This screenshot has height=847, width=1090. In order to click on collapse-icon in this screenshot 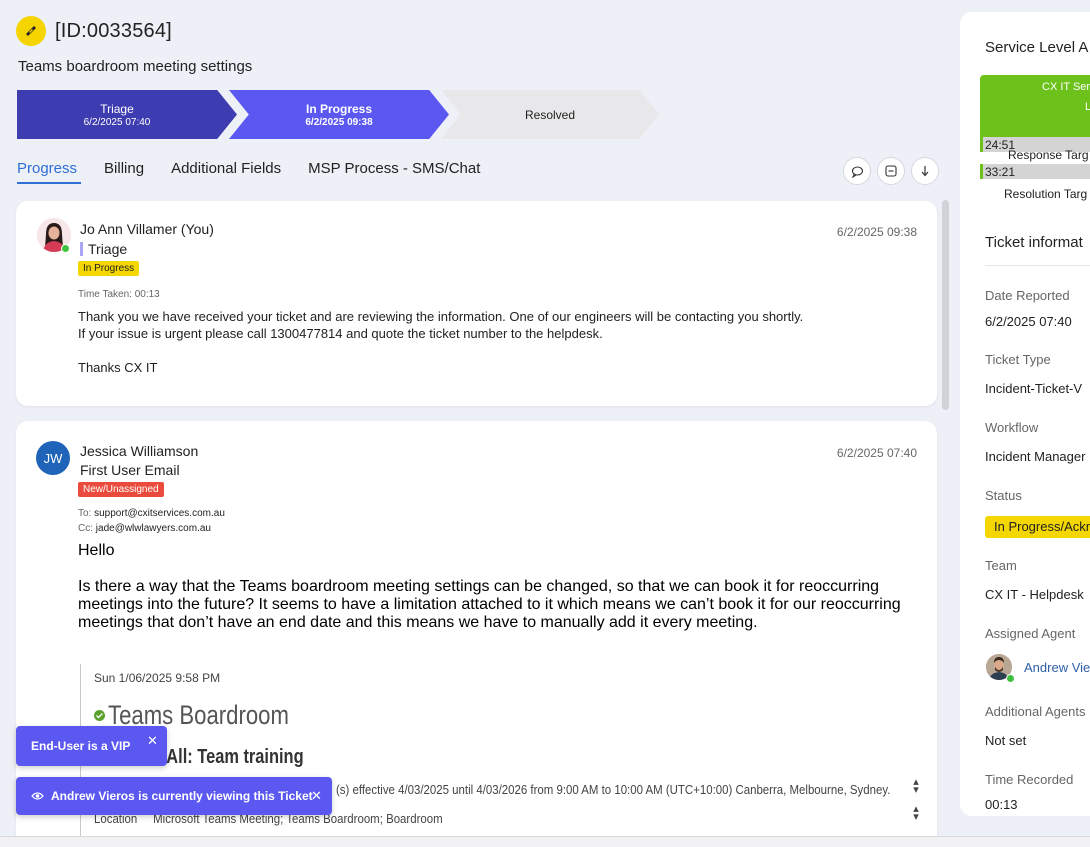, I will do `click(891, 171)`.